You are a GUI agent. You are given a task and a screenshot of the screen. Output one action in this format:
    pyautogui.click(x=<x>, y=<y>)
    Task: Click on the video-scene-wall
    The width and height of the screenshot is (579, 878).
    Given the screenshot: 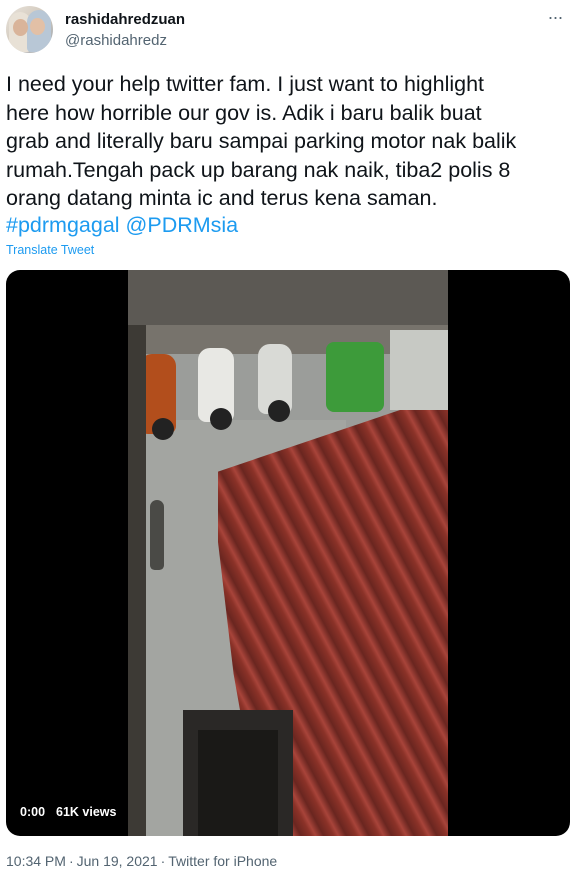 What is the action you would take?
    pyautogui.click(x=419, y=370)
    